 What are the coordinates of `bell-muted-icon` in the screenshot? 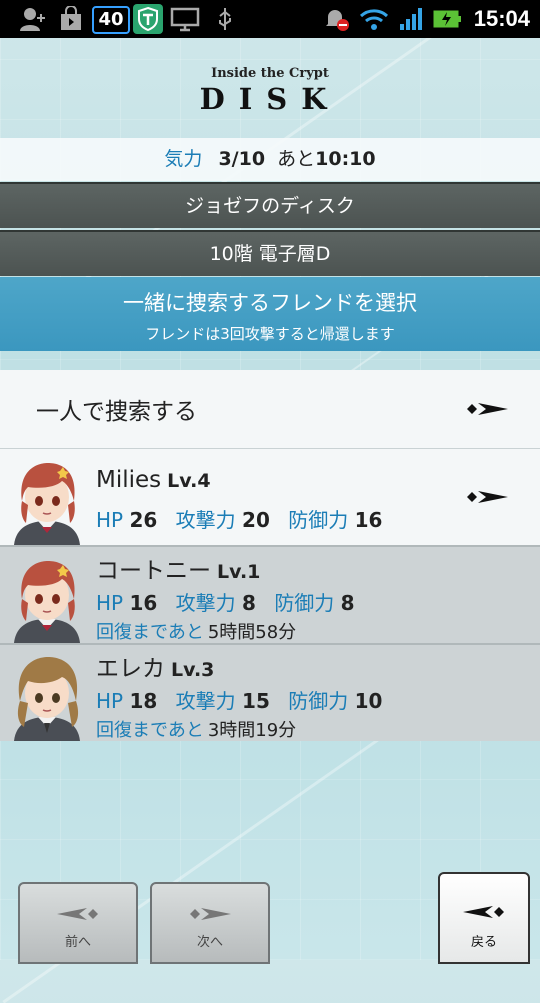 It's located at (337, 20).